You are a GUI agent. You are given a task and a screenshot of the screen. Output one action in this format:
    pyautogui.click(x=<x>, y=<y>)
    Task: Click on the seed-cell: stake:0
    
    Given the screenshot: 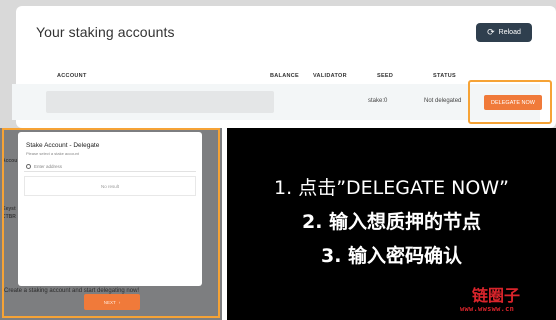 What is the action you would take?
    pyautogui.click(x=378, y=101)
    